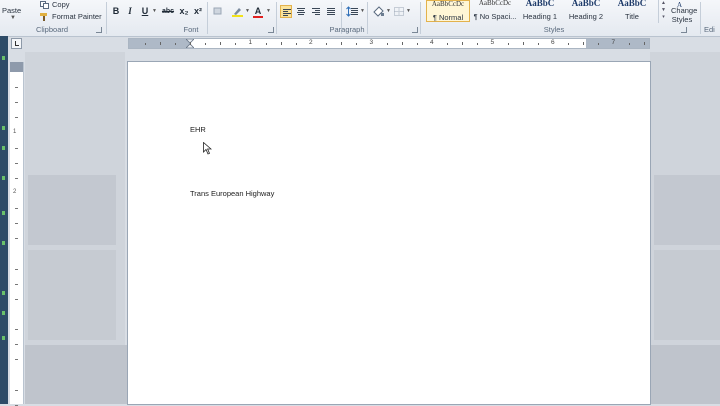 Image resolution: width=720 pixels, height=406 pixels. What do you see at coordinates (191, 29) in the screenshot?
I see `font-group-label: Font` at bounding box center [191, 29].